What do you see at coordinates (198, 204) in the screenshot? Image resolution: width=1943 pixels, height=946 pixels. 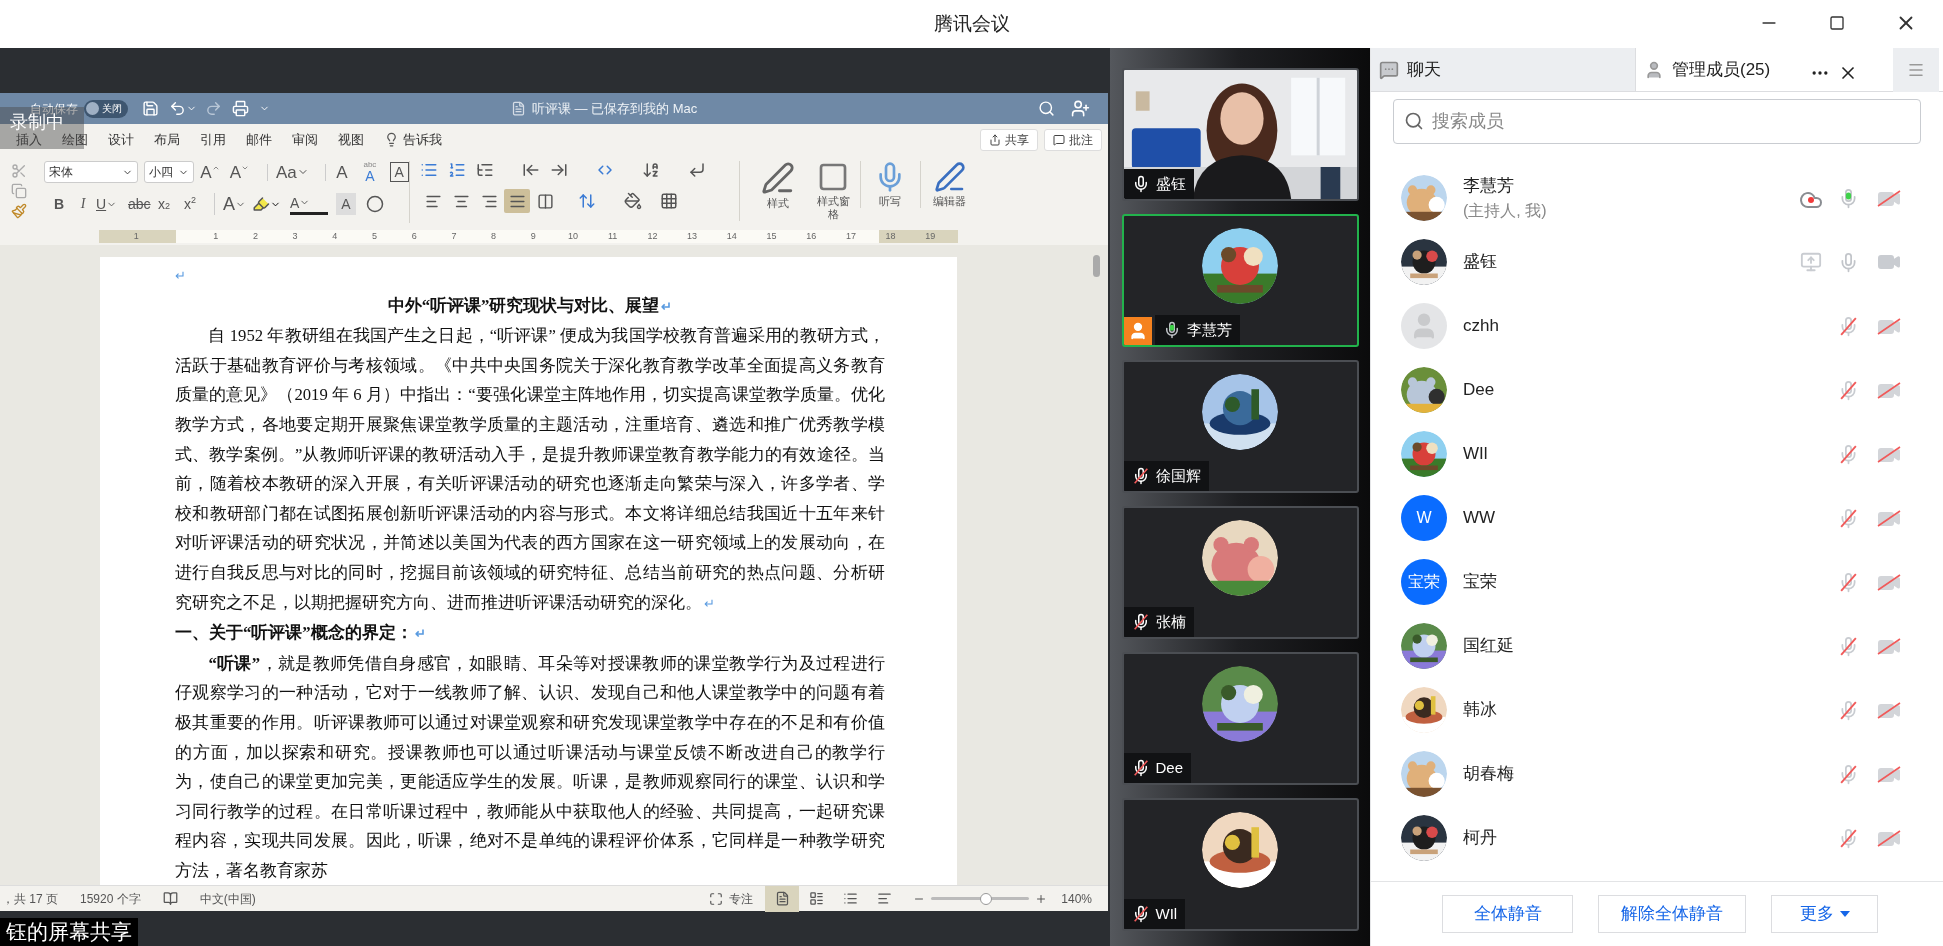 I see `superscript-button: x$^{2}$` at bounding box center [198, 204].